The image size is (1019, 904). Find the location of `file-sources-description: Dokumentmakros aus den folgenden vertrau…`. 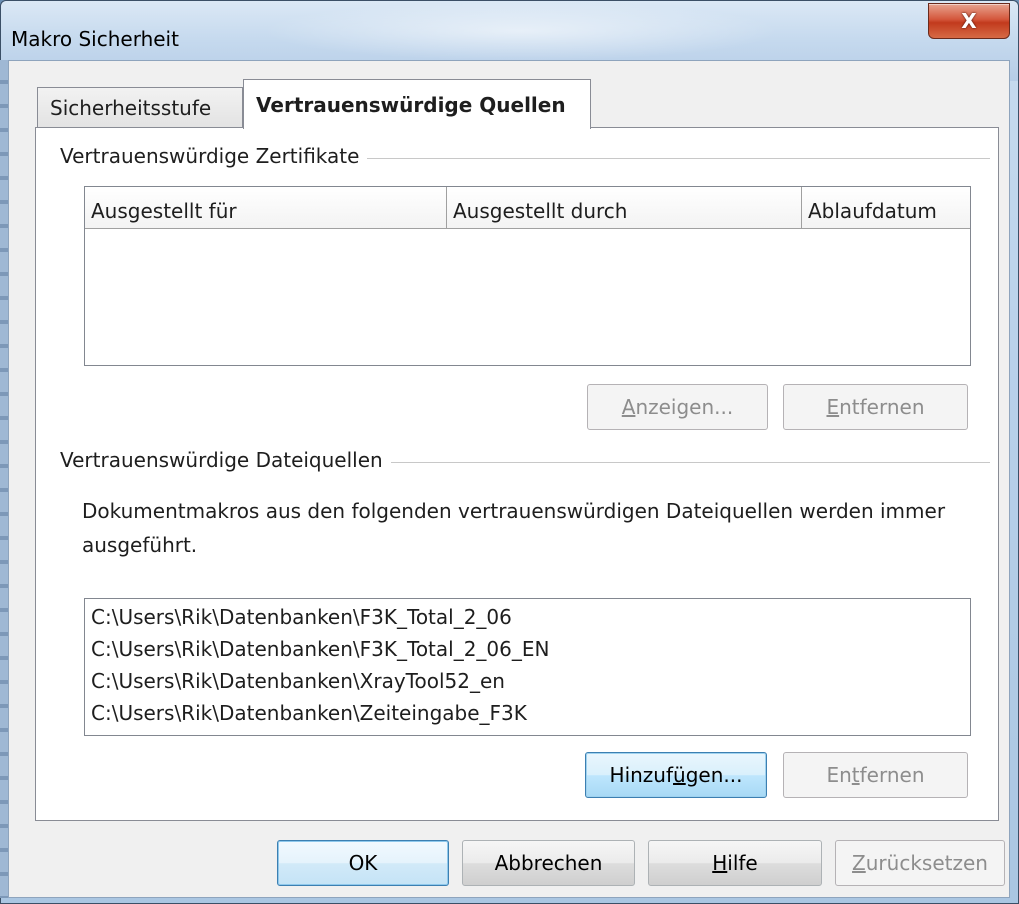

file-sources-description: Dokumentmakros aus den folgenden vertrau… is located at coordinates (514, 528).